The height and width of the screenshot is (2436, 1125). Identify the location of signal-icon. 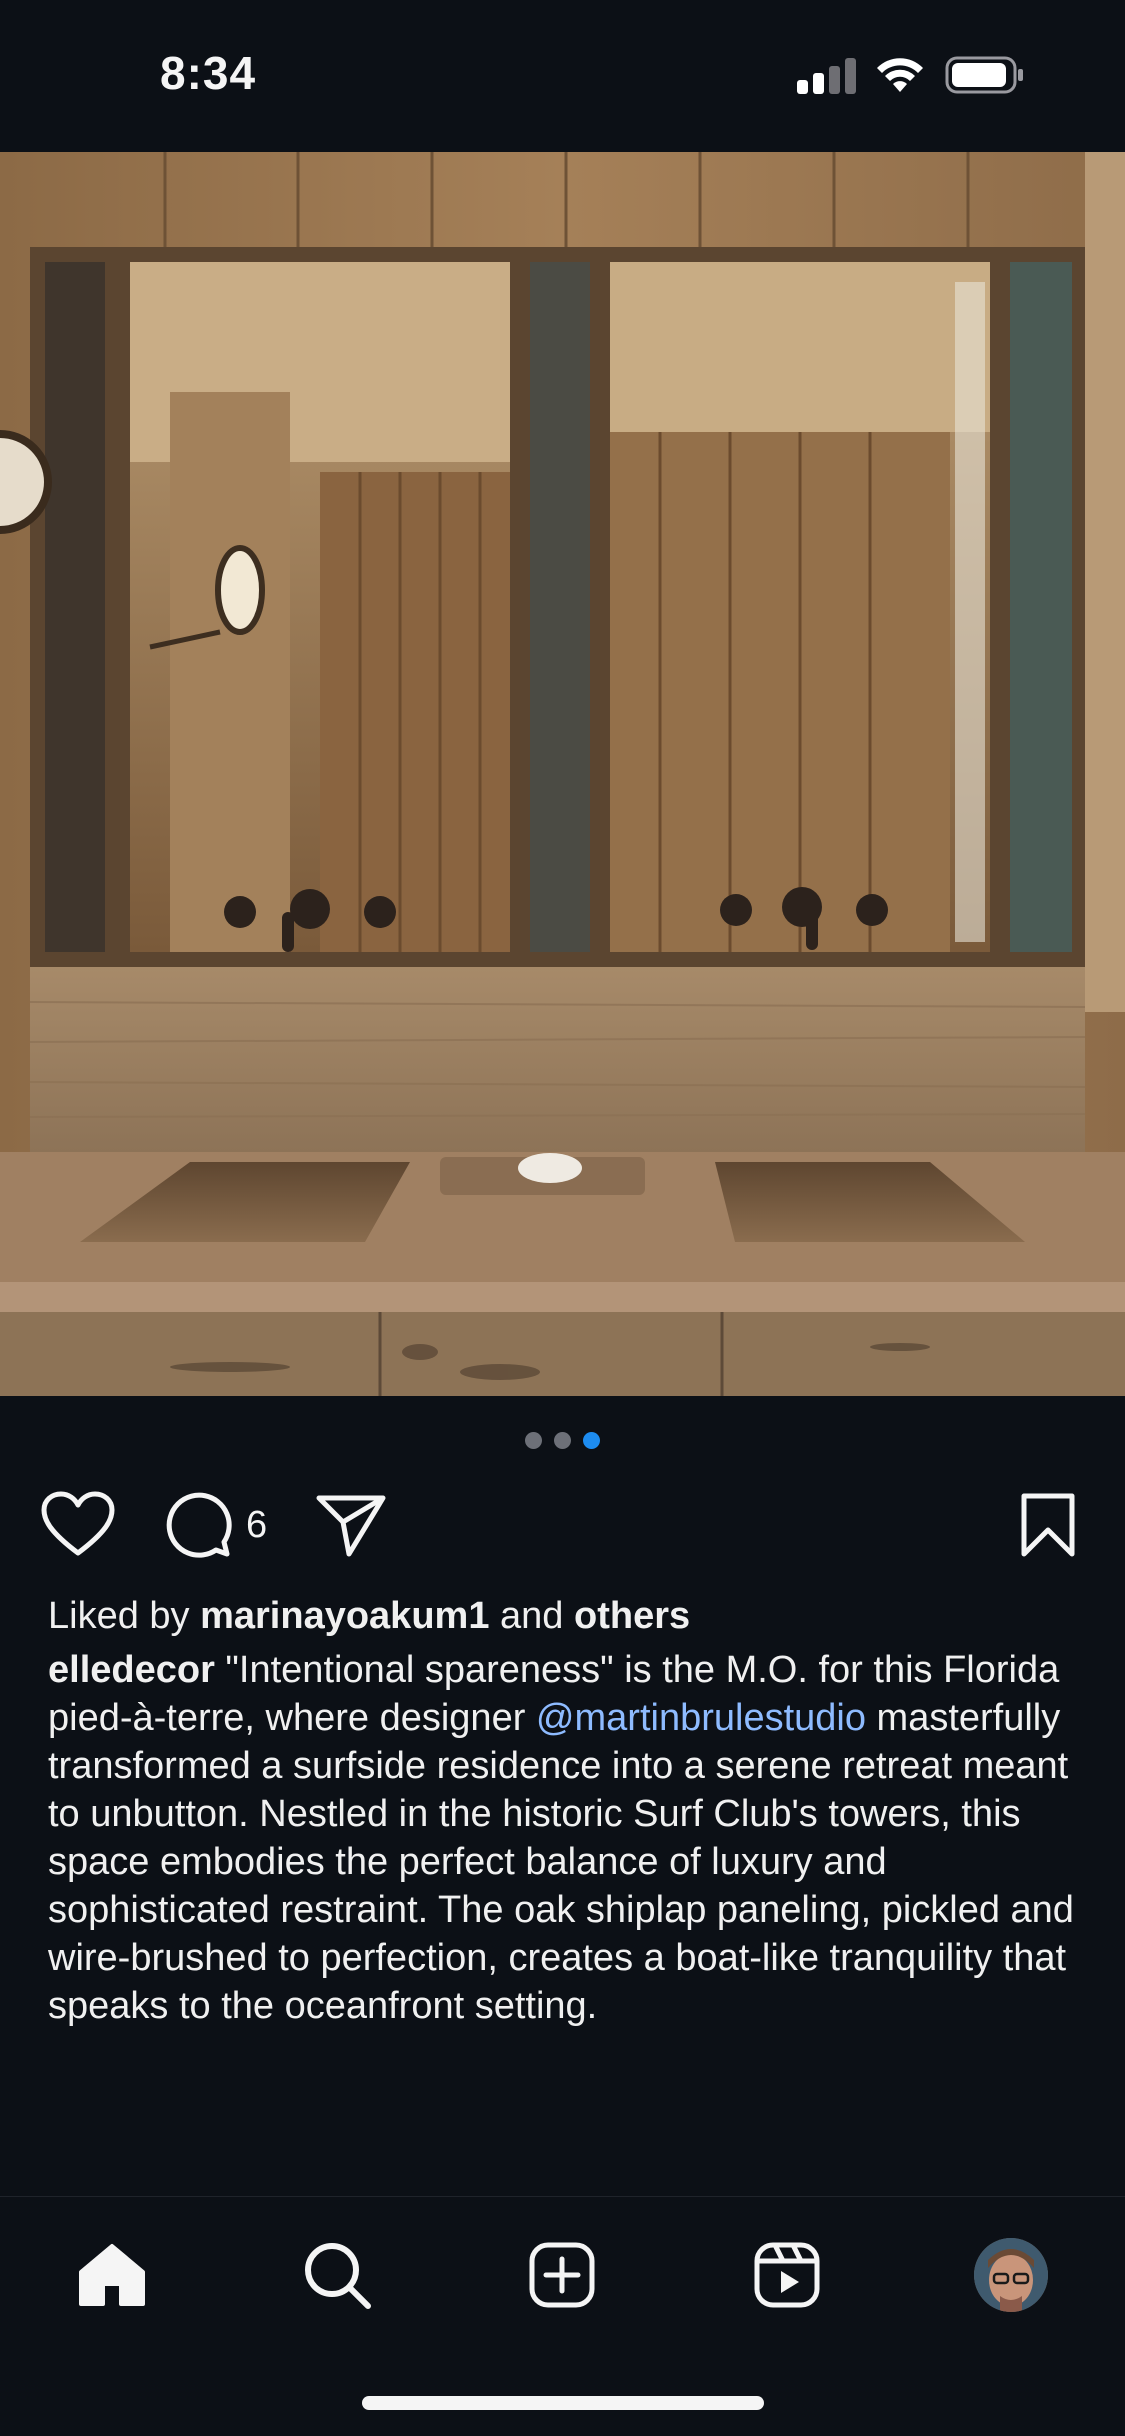
(827, 76).